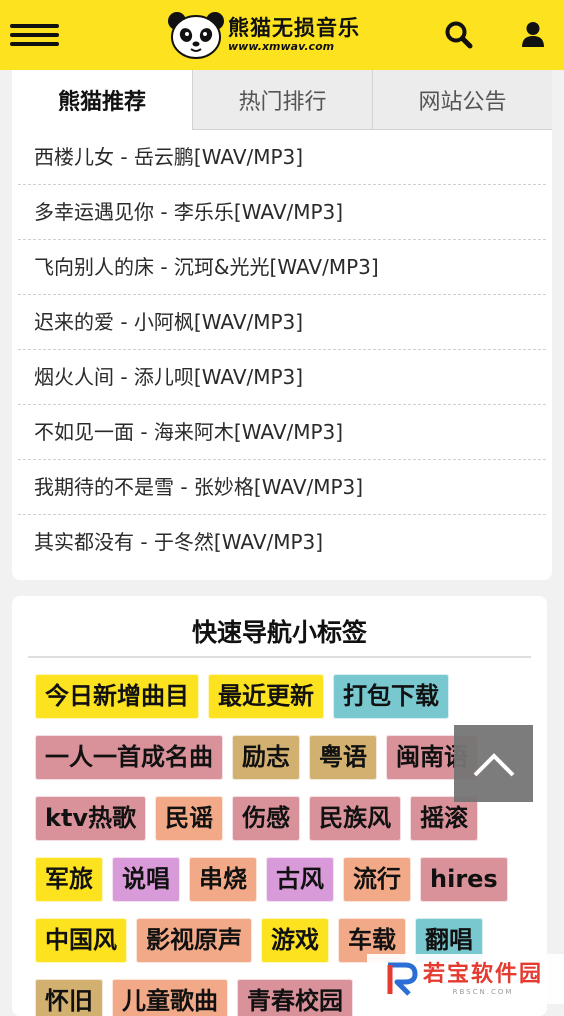  I want to click on nav-tag: 怀旧, so click(69, 997).